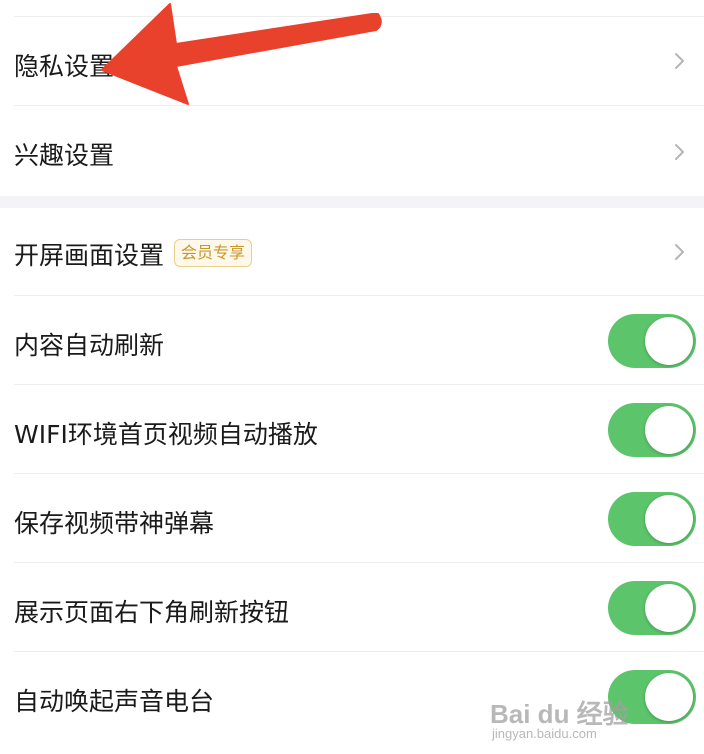 This screenshot has height=754, width=704. I want to click on settings-row-interests: 兴趣设置, so click(352, 151).